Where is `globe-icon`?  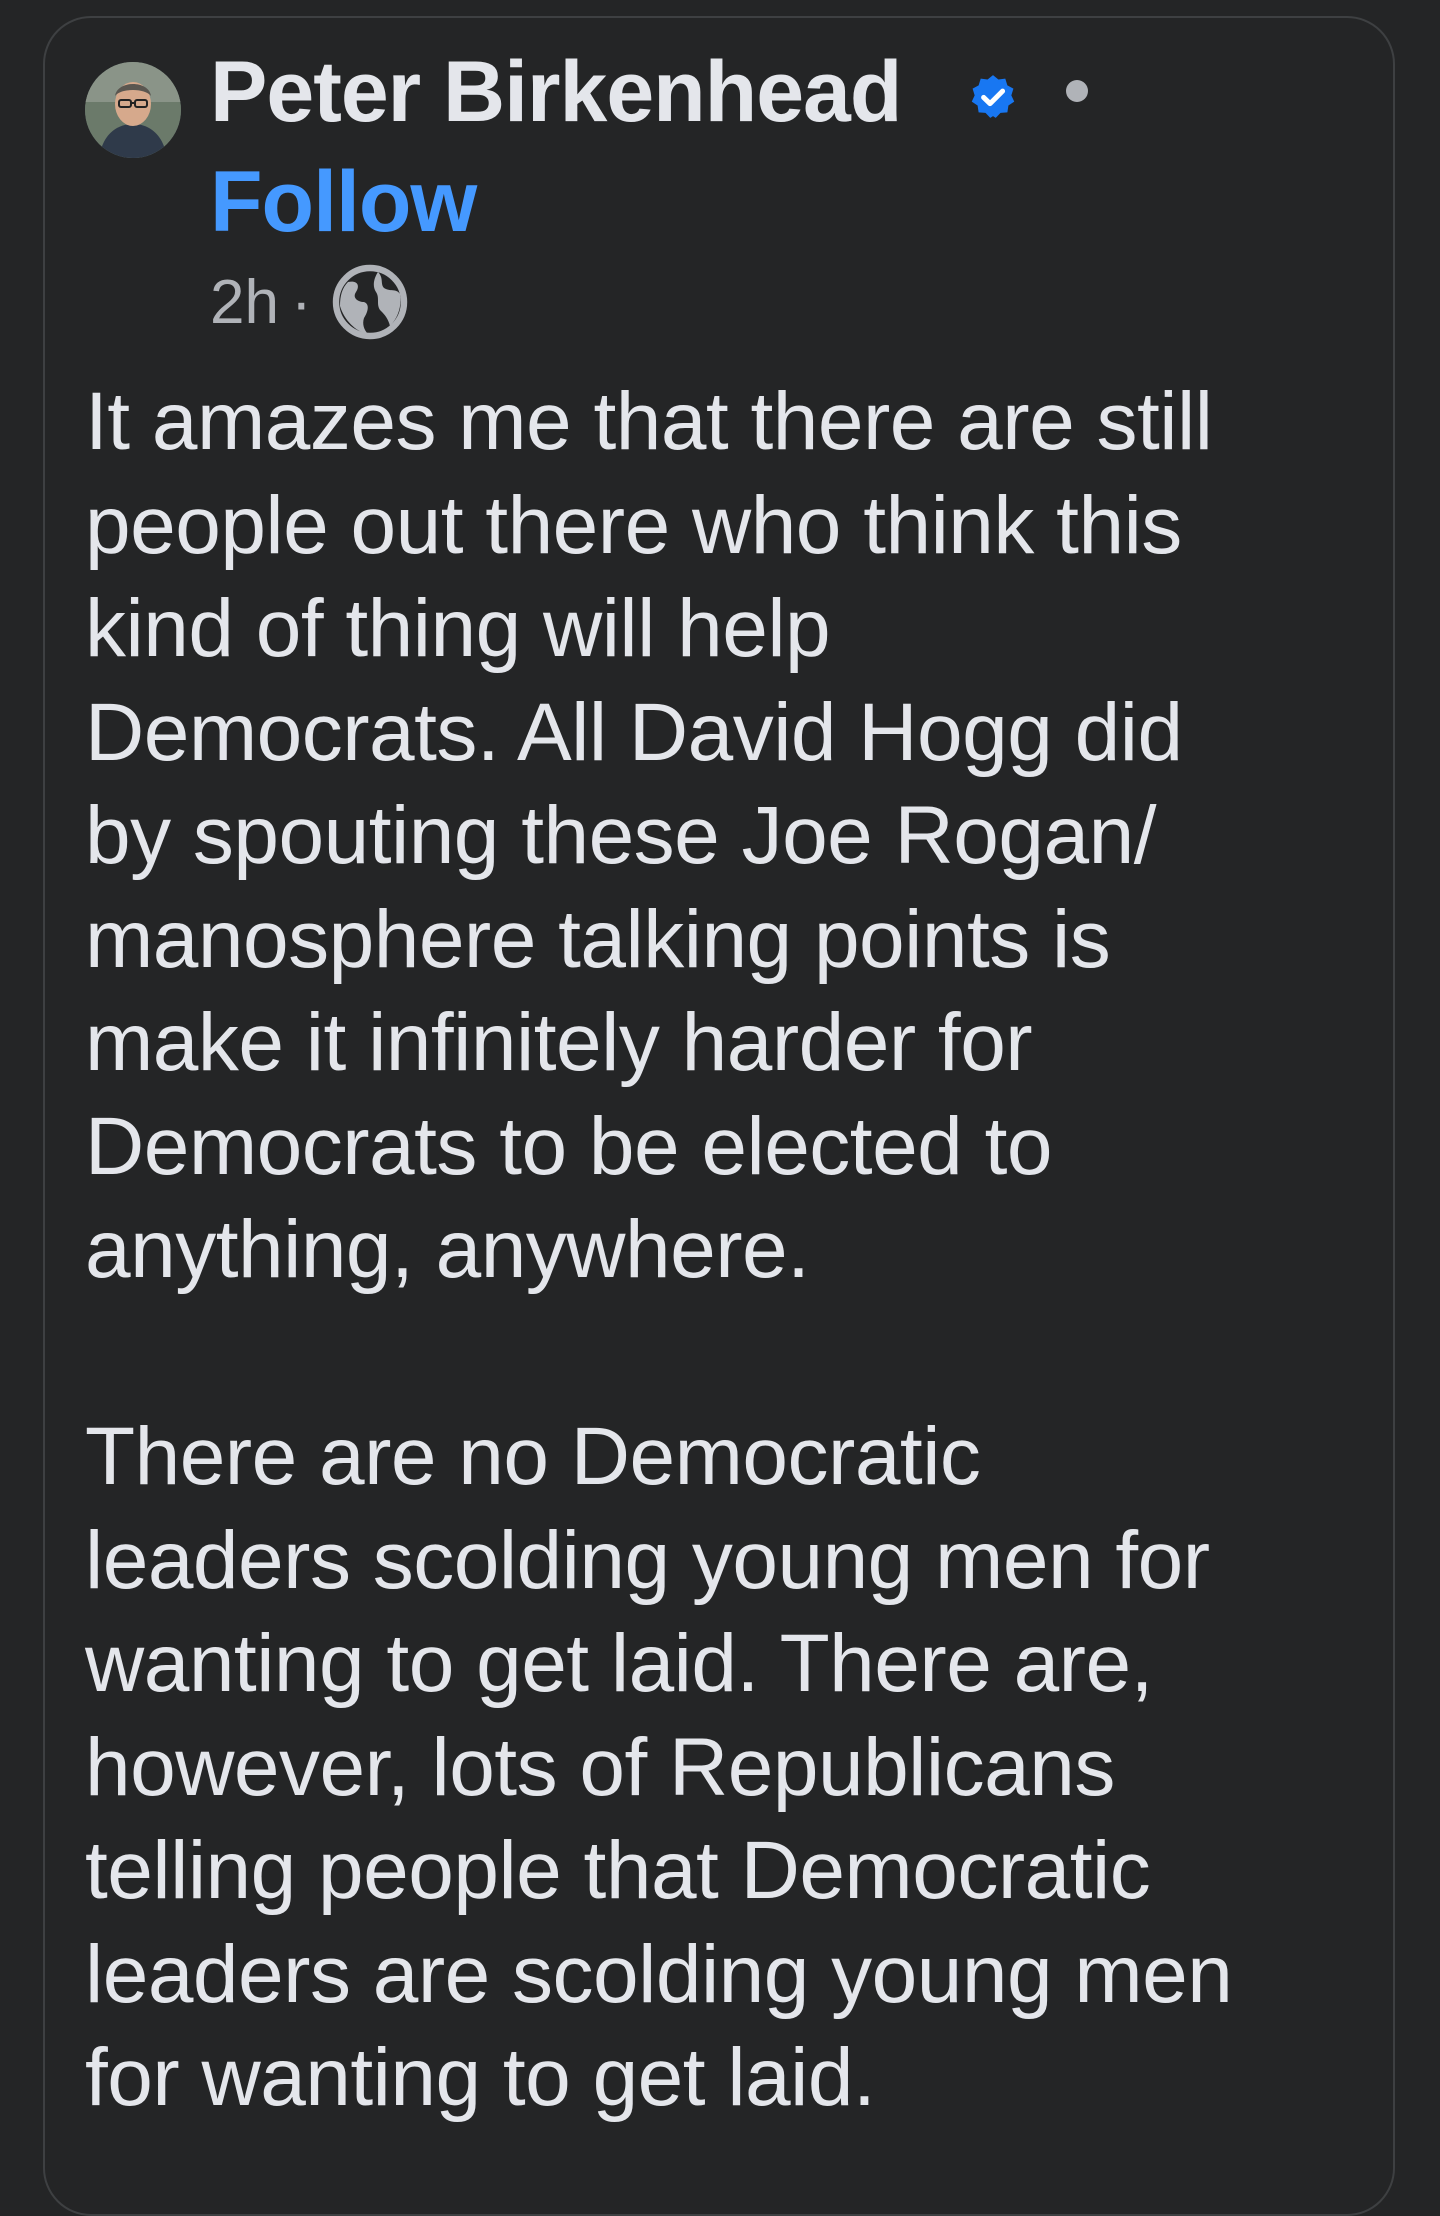
globe-icon is located at coordinates (370, 302).